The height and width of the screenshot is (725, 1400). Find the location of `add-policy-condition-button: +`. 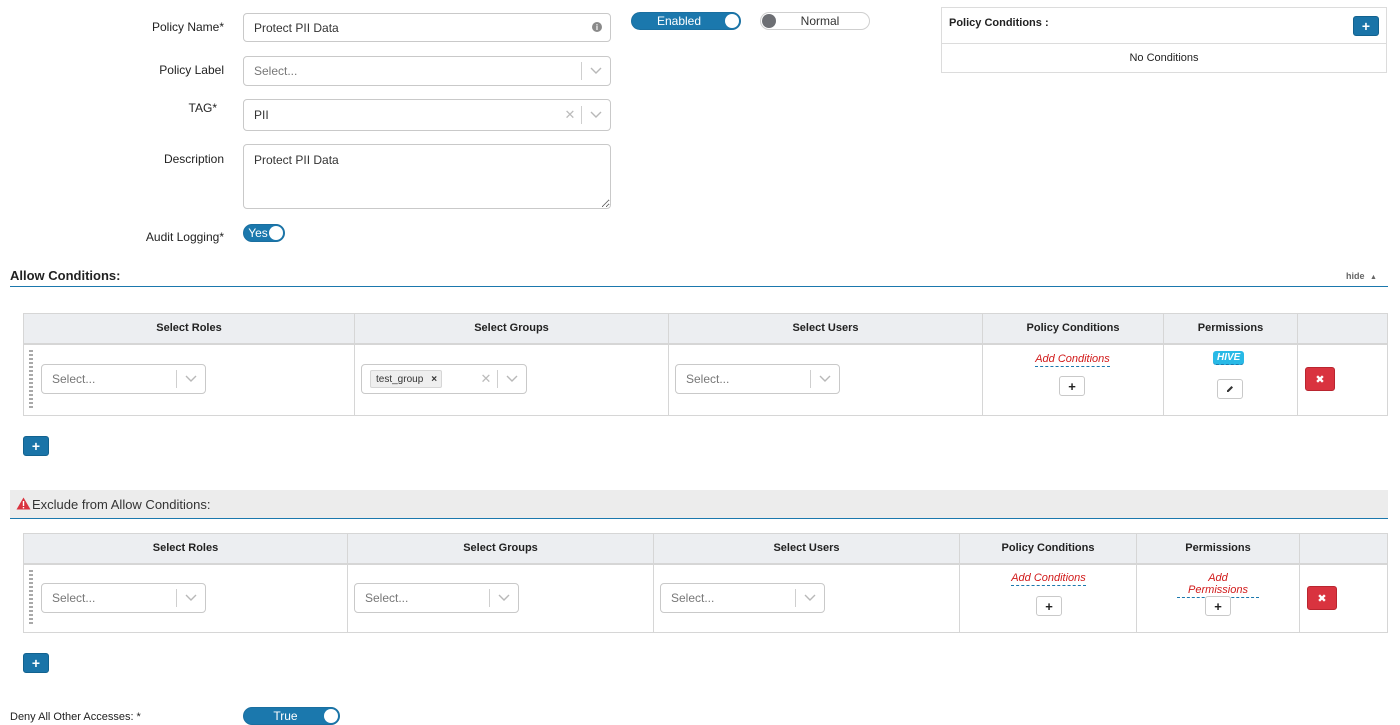

add-policy-condition-button: + is located at coordinates (1366, 26).